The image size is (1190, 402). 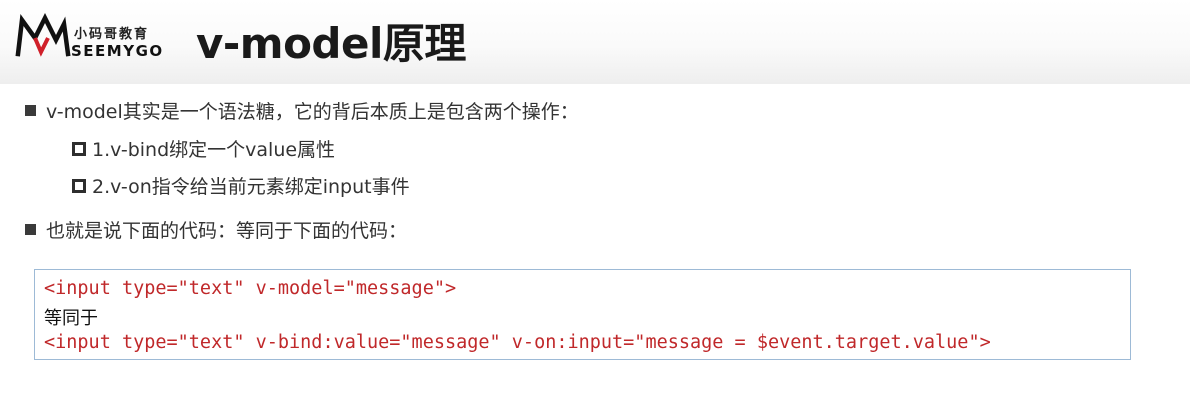 What do you see at coordinates (112, 34) in the screenshot?
I see `logo-chinese-text: 小码哥教育` at bounding box center [112, 34].